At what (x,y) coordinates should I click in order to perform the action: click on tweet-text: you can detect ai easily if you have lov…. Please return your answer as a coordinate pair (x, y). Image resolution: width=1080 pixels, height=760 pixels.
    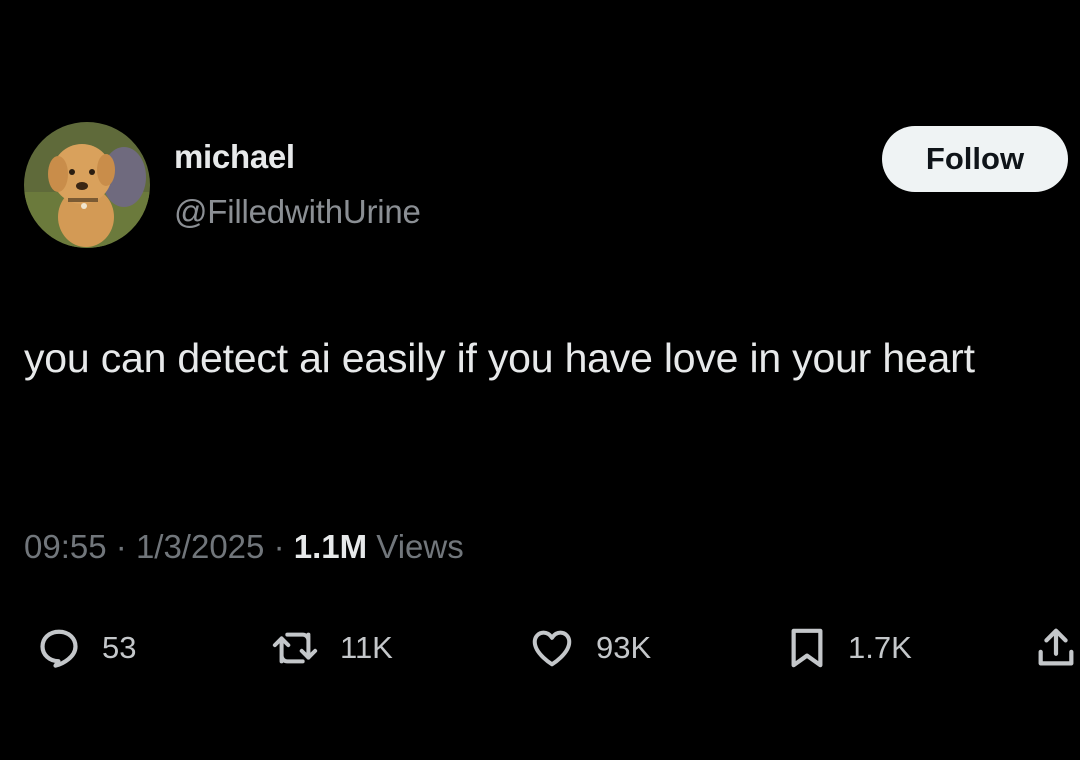
    Looking at the image, I should click on (499, 358).